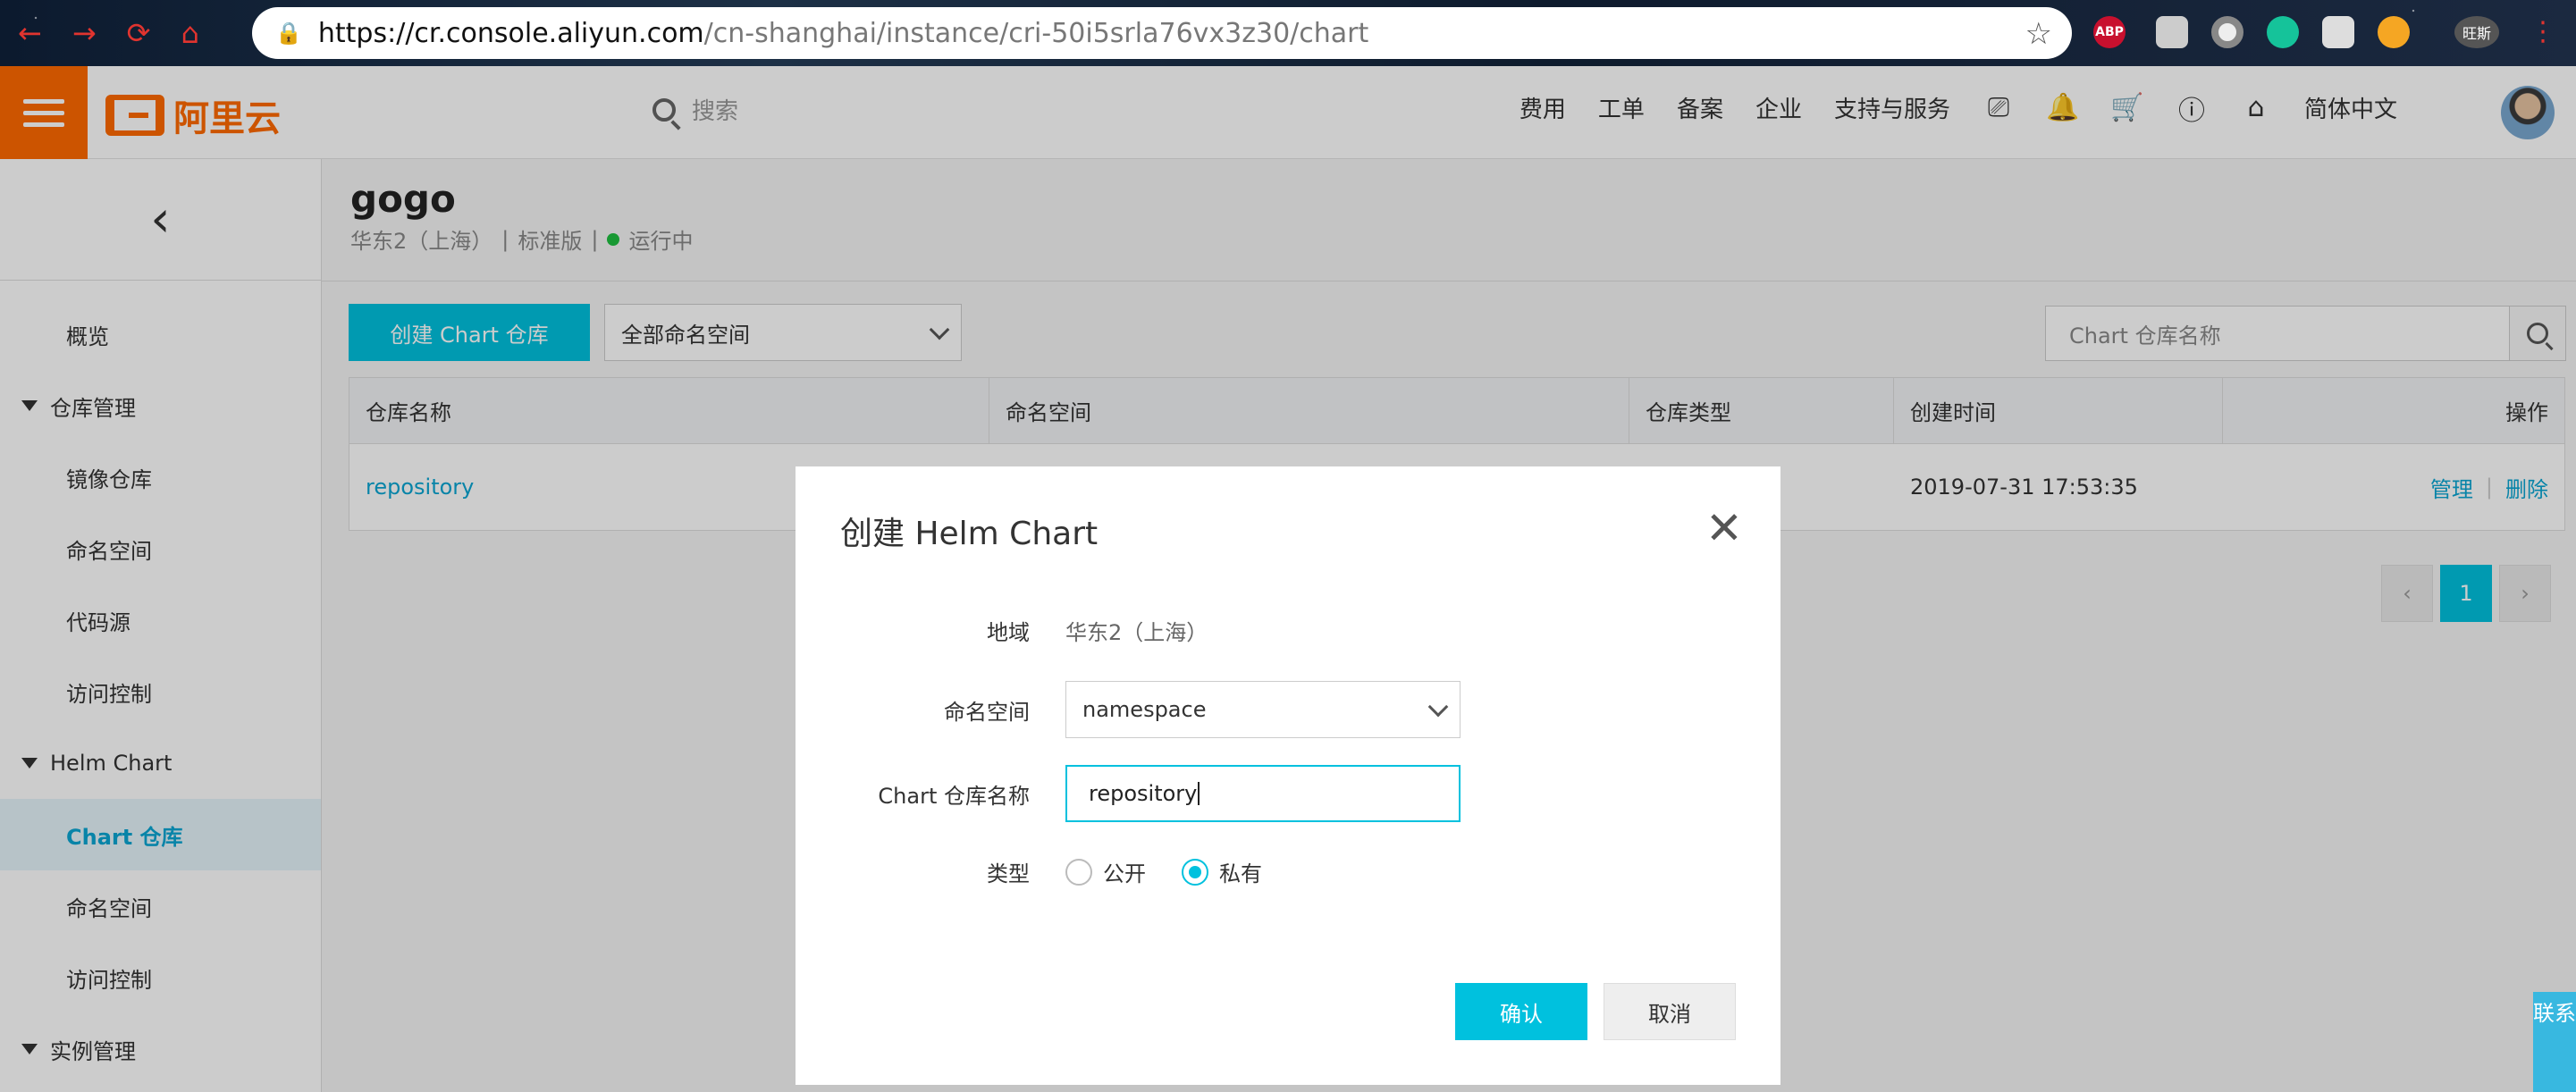 The width and height of the screenshot is (2576, 1092). I want to click on repo-name-label: Chart 仓库名称, so click(954, 796).